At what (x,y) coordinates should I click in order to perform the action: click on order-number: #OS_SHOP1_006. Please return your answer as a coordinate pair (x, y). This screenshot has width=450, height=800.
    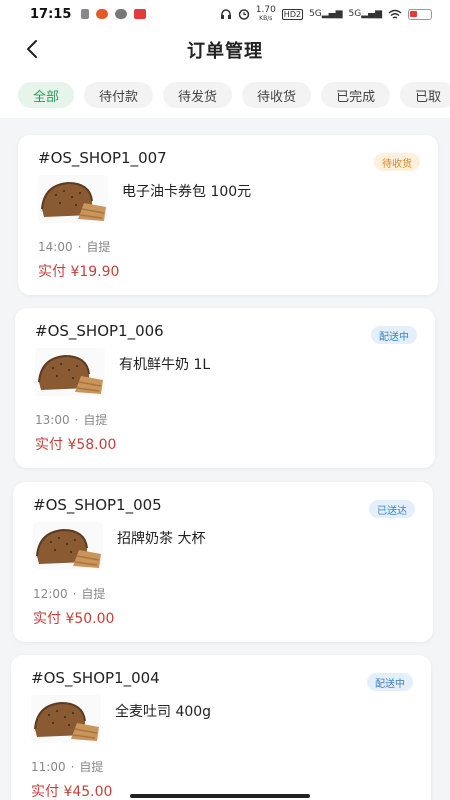
    Looking at the image, I should click on (99, 331).